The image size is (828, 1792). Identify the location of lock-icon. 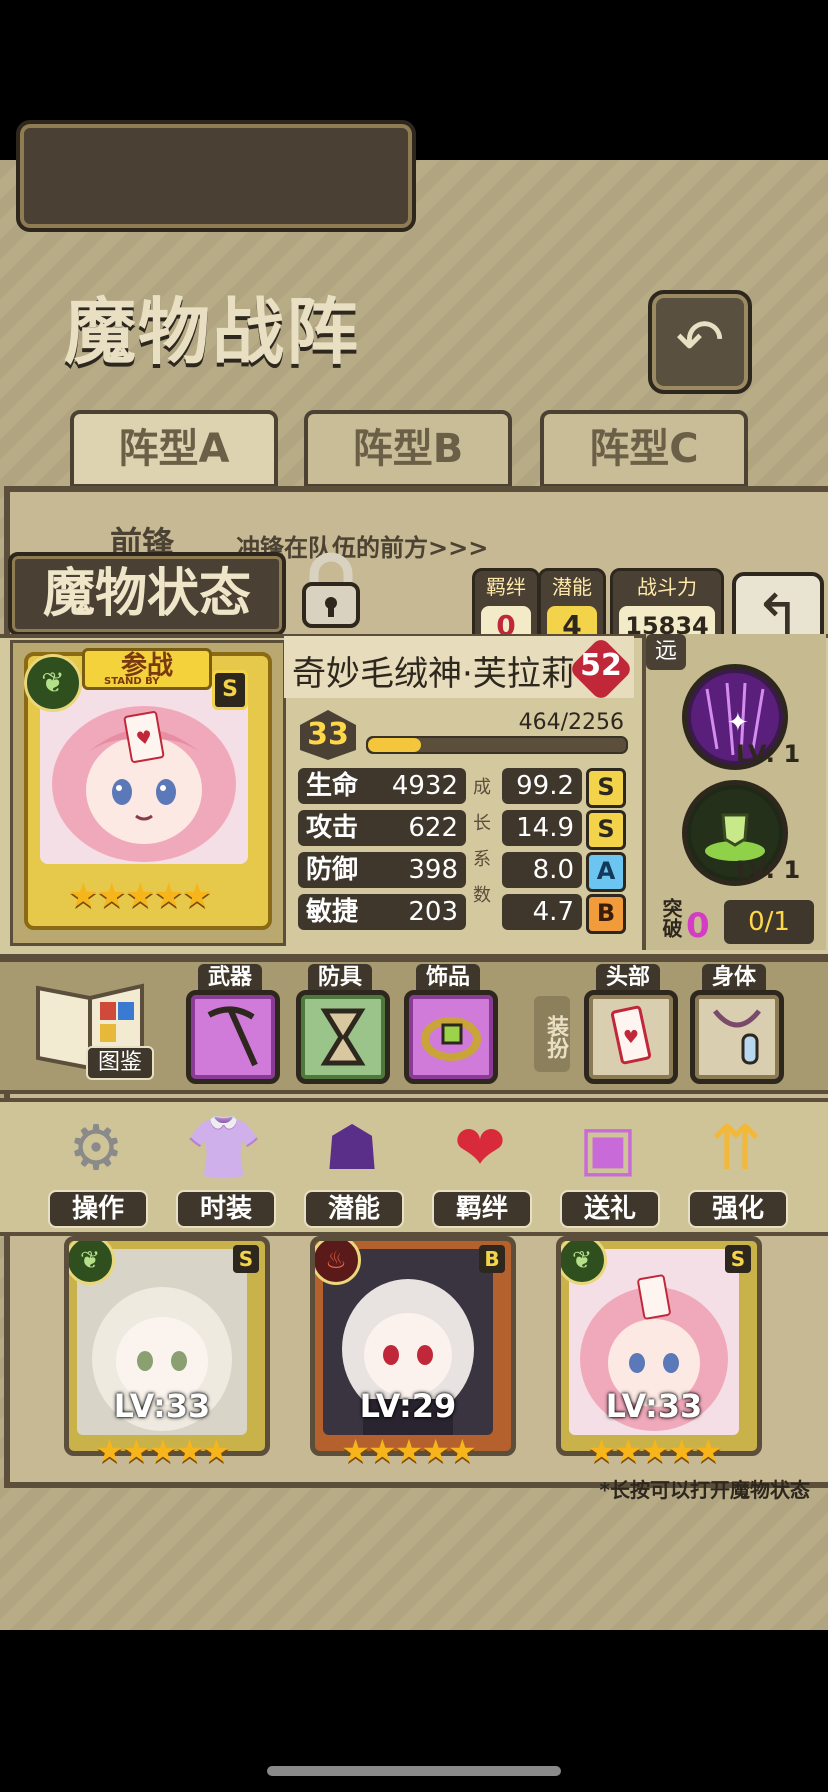
(331, 590).